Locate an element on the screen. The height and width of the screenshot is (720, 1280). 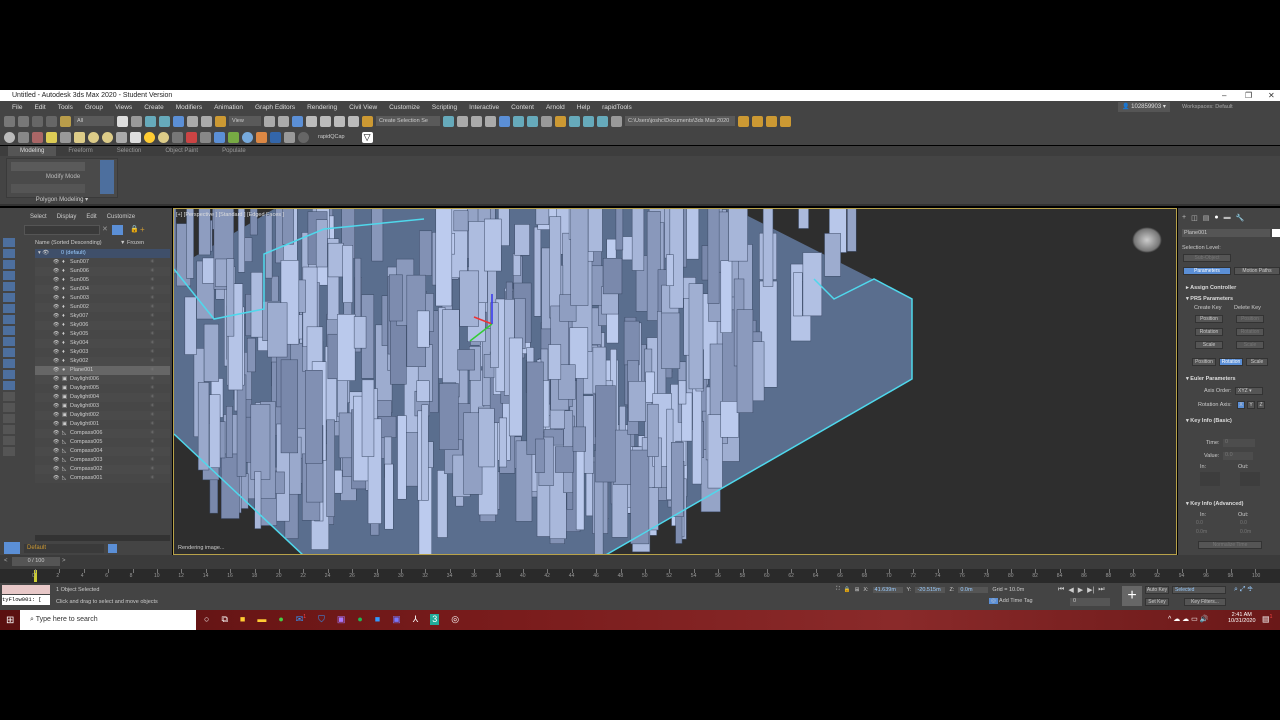
absolute-mode-icon: ⊞ is located at coordinates (857, 590).